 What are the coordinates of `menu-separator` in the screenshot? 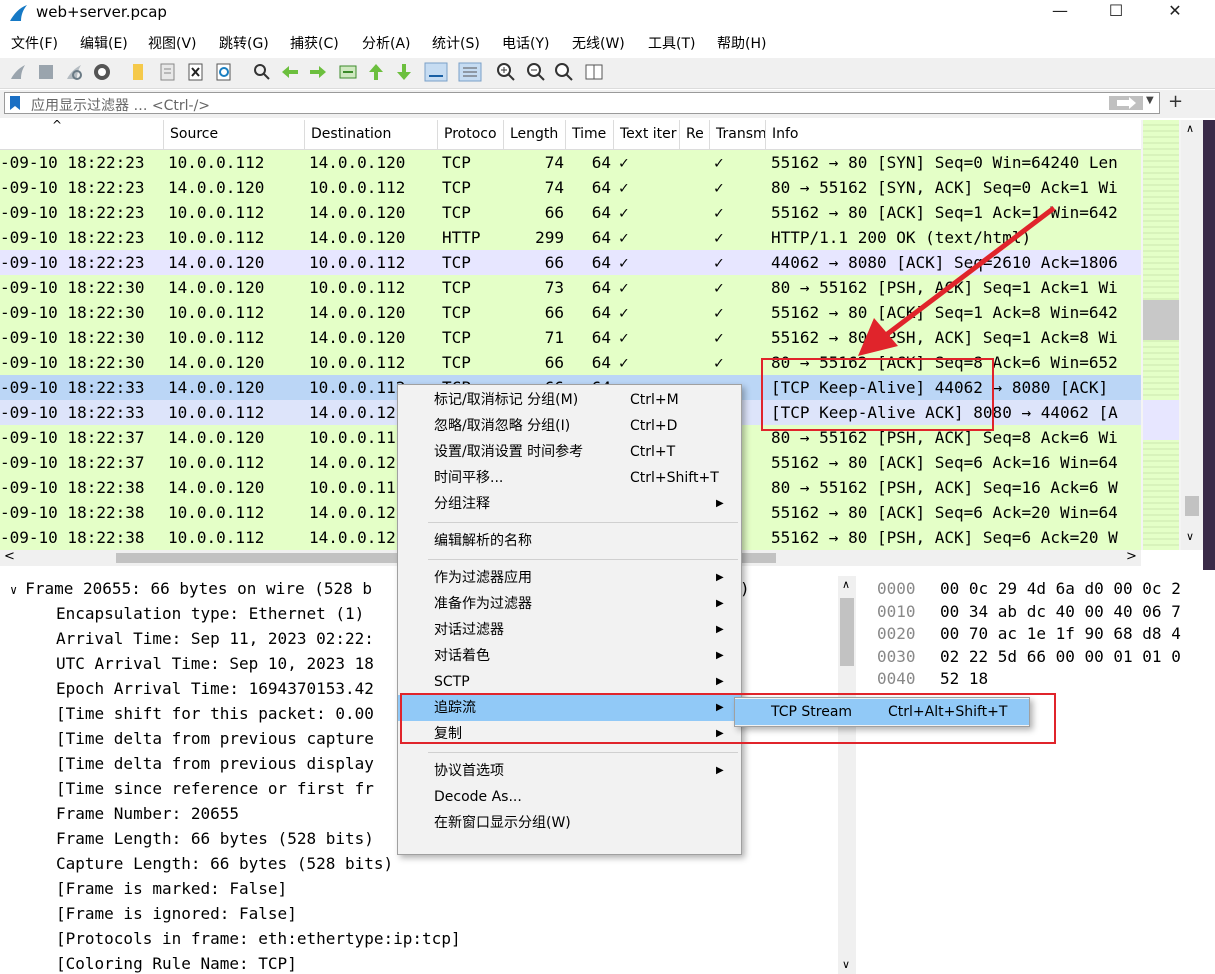 It's located at (583, 752).